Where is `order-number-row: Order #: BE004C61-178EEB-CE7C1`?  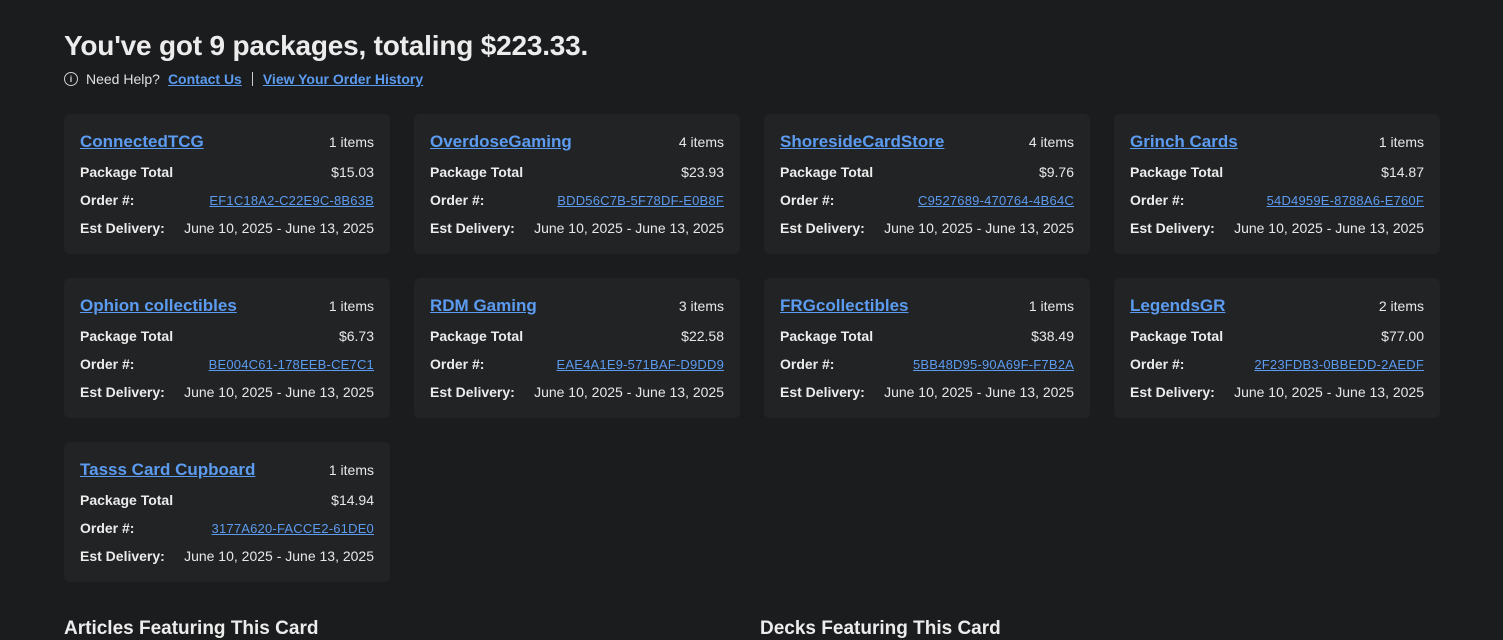
order-number-row: Order #: BE004C61-178EEB-CE7C1 is located at coordinates (227, 364).